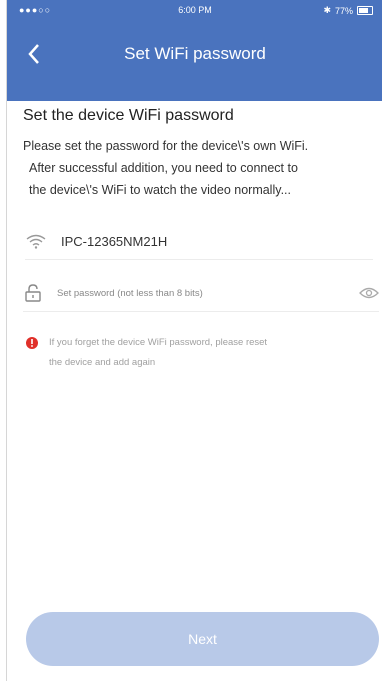 The image size is (382, 681). I want to click on password-placeholder: Set password (not less than 8 bits), so click(130, 293).